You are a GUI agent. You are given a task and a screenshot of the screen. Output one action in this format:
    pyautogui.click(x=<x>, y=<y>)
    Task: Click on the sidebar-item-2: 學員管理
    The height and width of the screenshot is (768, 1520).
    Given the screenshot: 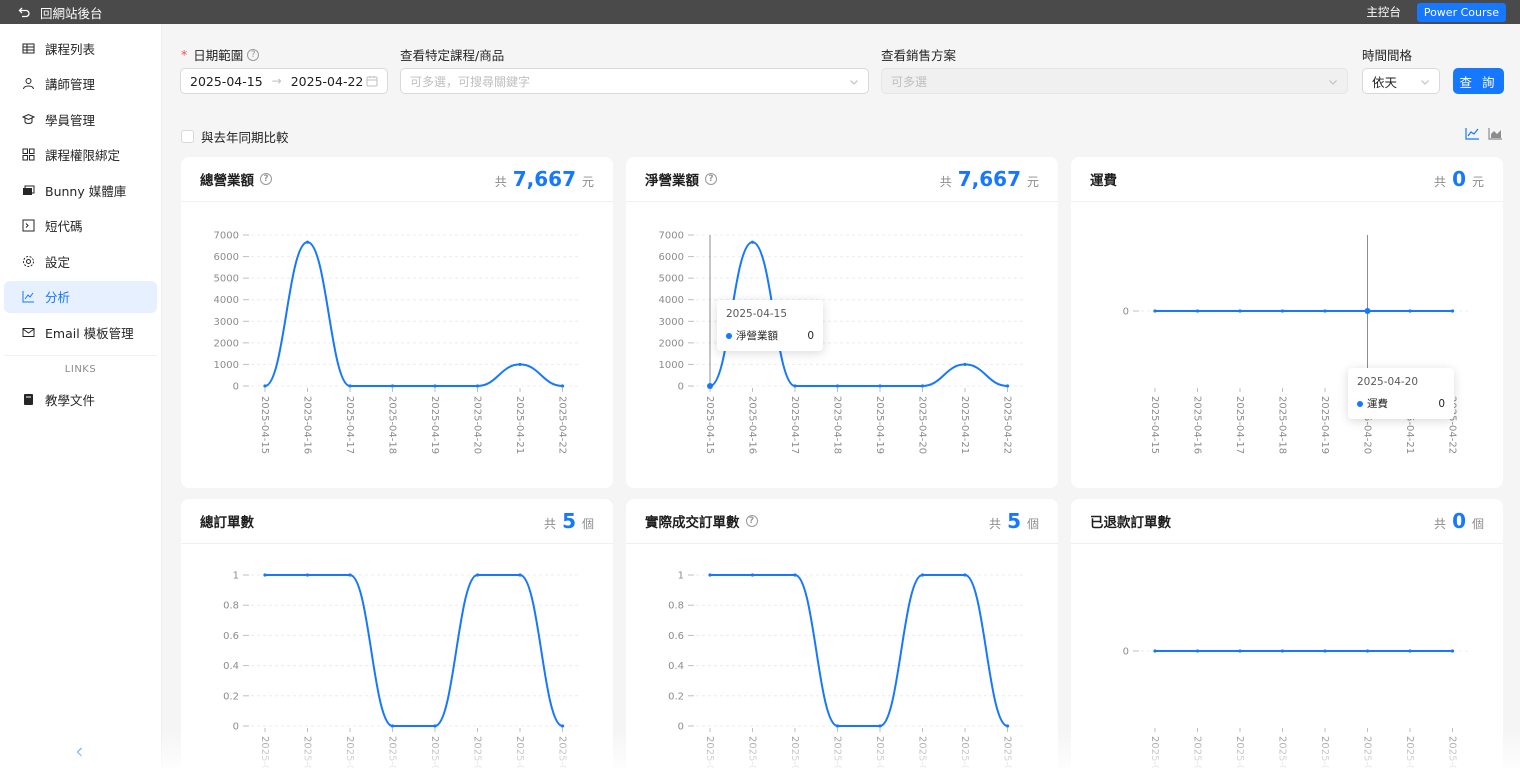 What is the action you would take?
    pyautogui.click(x=80, y=119)
    